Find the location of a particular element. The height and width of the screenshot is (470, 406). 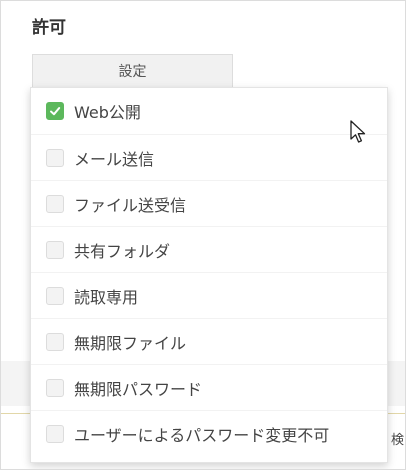

option-label: ファイル送受信 is located at coordinates (130, 205).